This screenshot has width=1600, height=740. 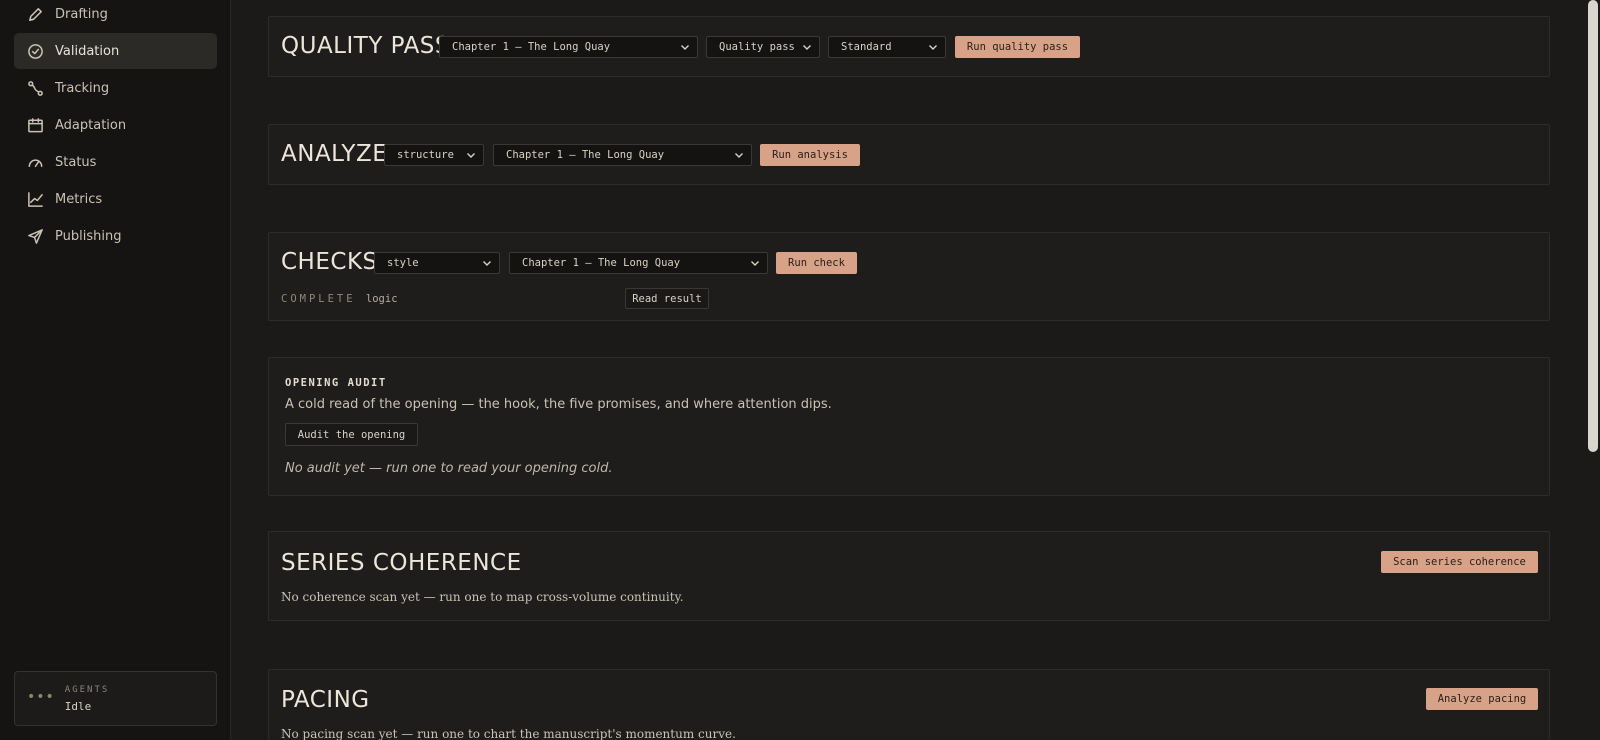 What do you see at coordinates (35, 51) in the screenshot?
I see `check-circle-icon` at bounding box center [35, 51].